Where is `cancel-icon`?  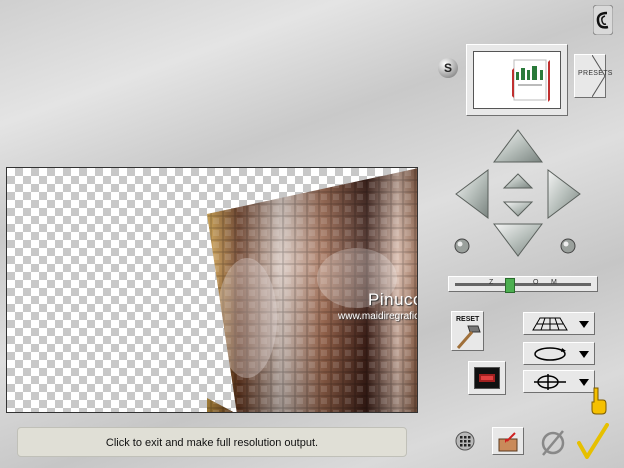
cancel-icon is located at coordinates (553, 443).